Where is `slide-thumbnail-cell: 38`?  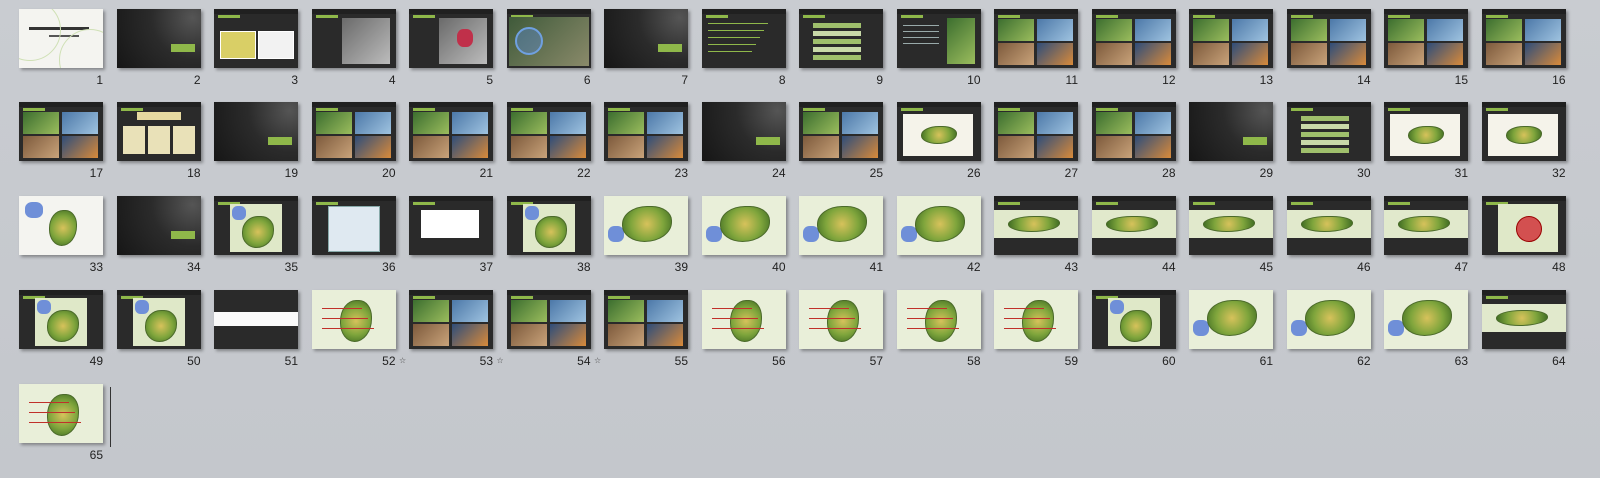 slide-thumbnail-cell: 38 is located at coordinates (548, 236).